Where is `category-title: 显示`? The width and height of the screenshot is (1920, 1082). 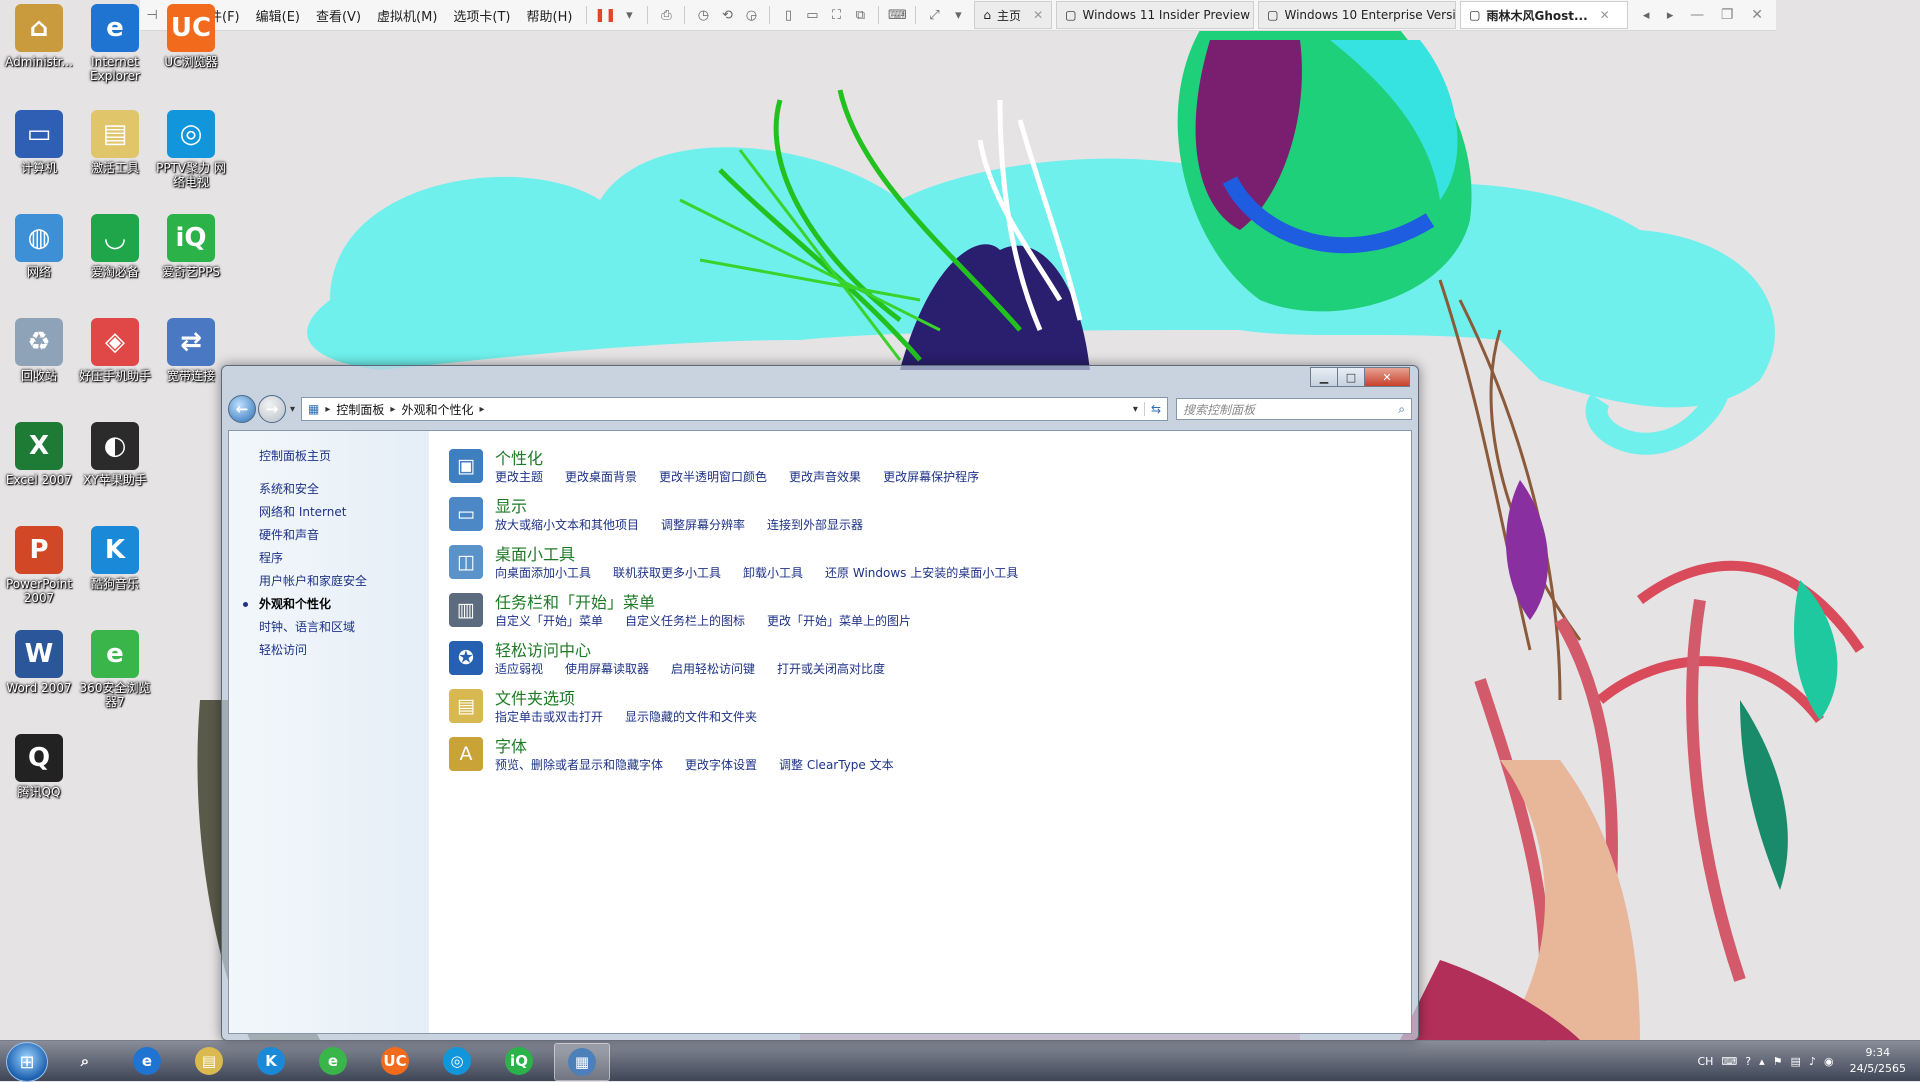 category-title: 显示 is located at coordinates (690, 507).